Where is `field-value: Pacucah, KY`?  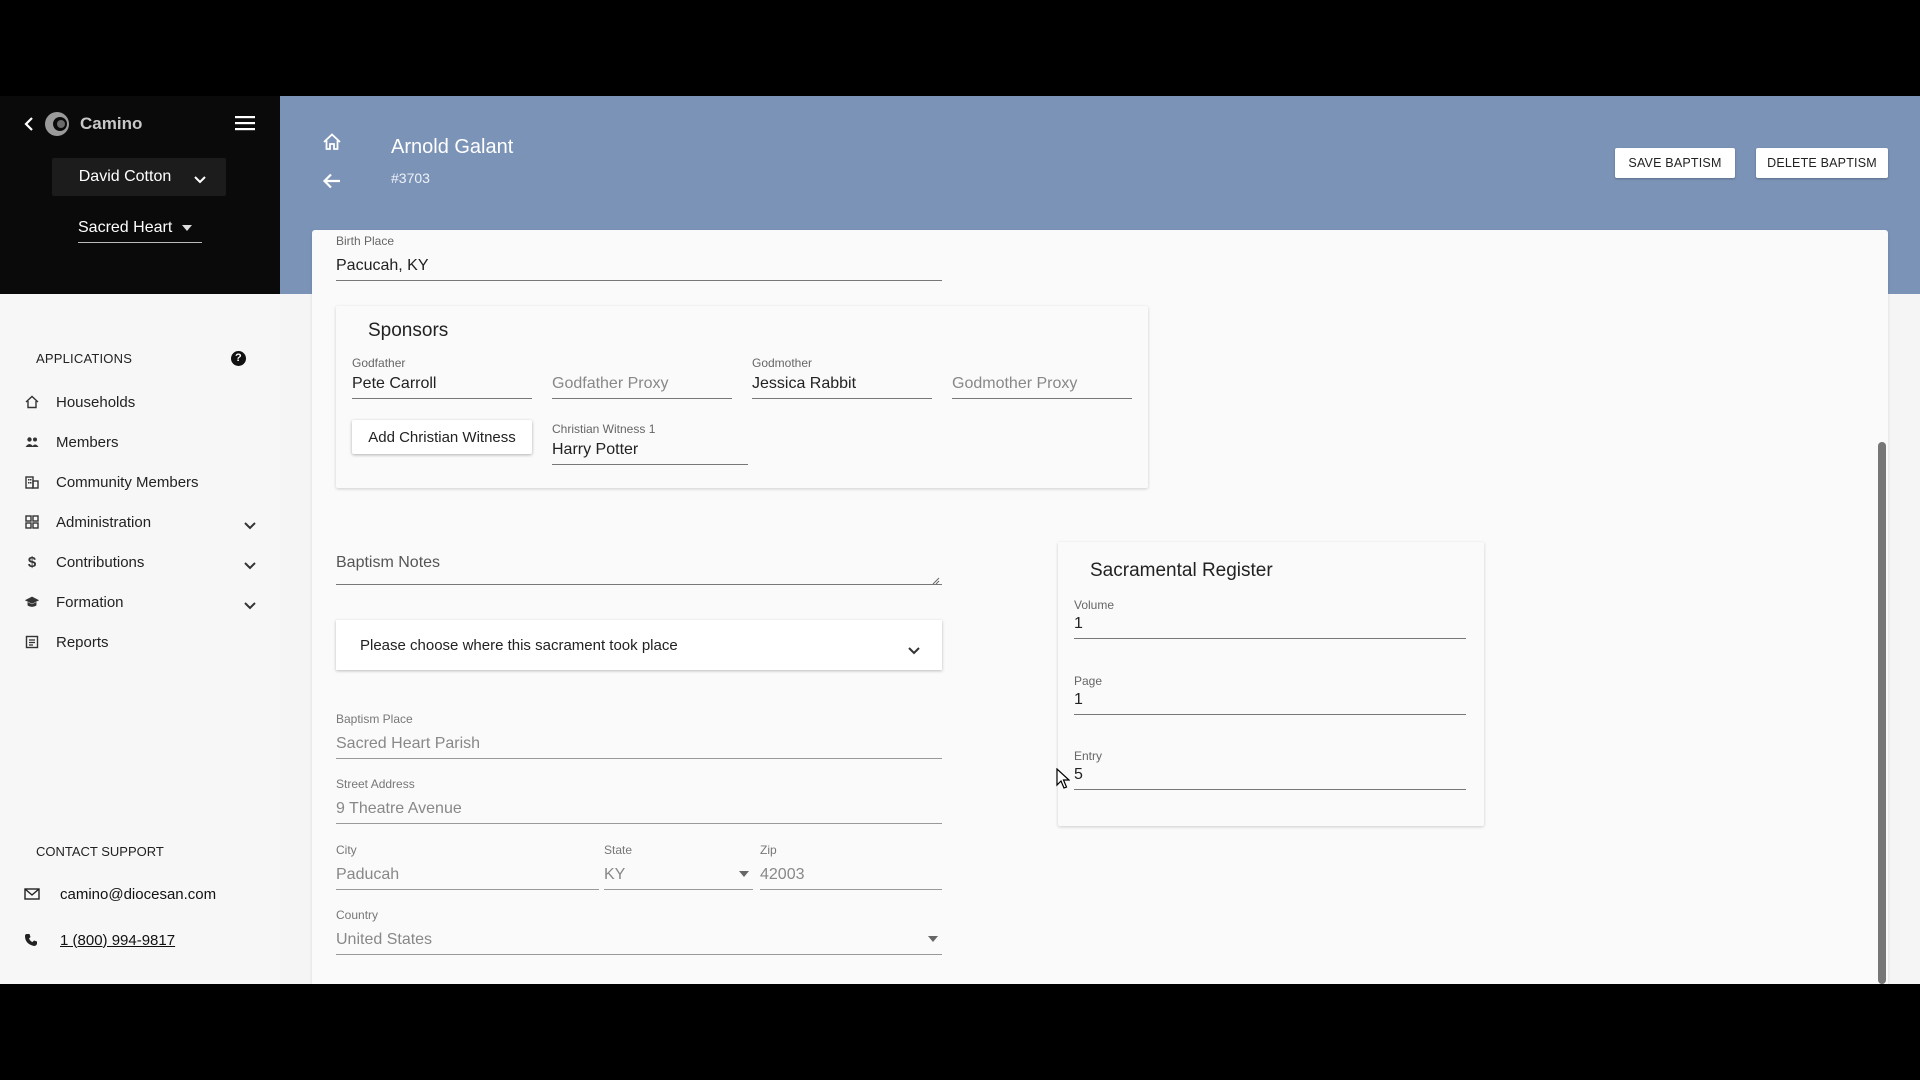 field-value: Pacucah, KY is located at coordinates (382, 265).